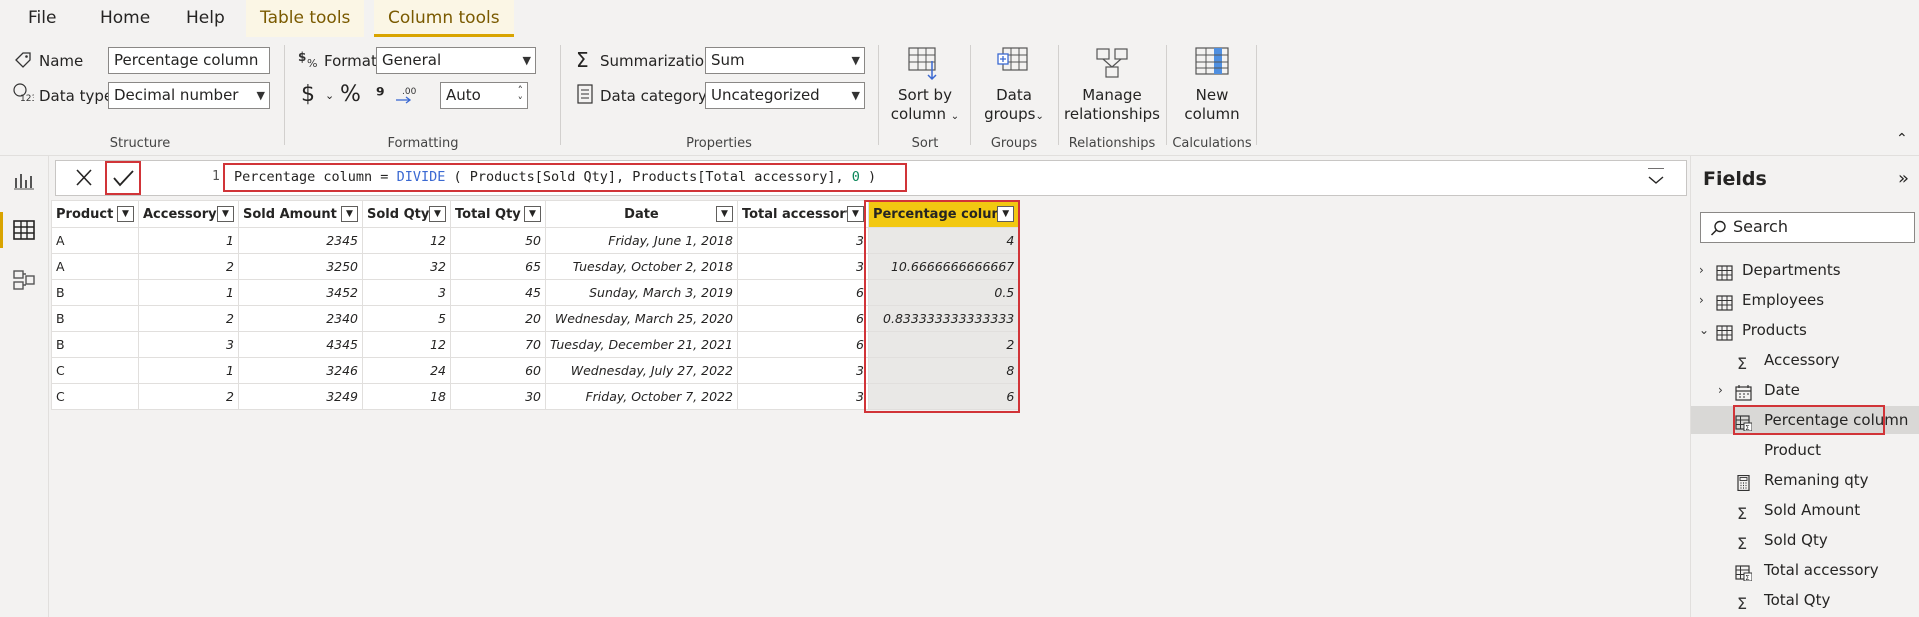 The width and height of the screenshot is (1919, 617). I want to click on chevron-down-icon: ⌄, so click(1704, 330).